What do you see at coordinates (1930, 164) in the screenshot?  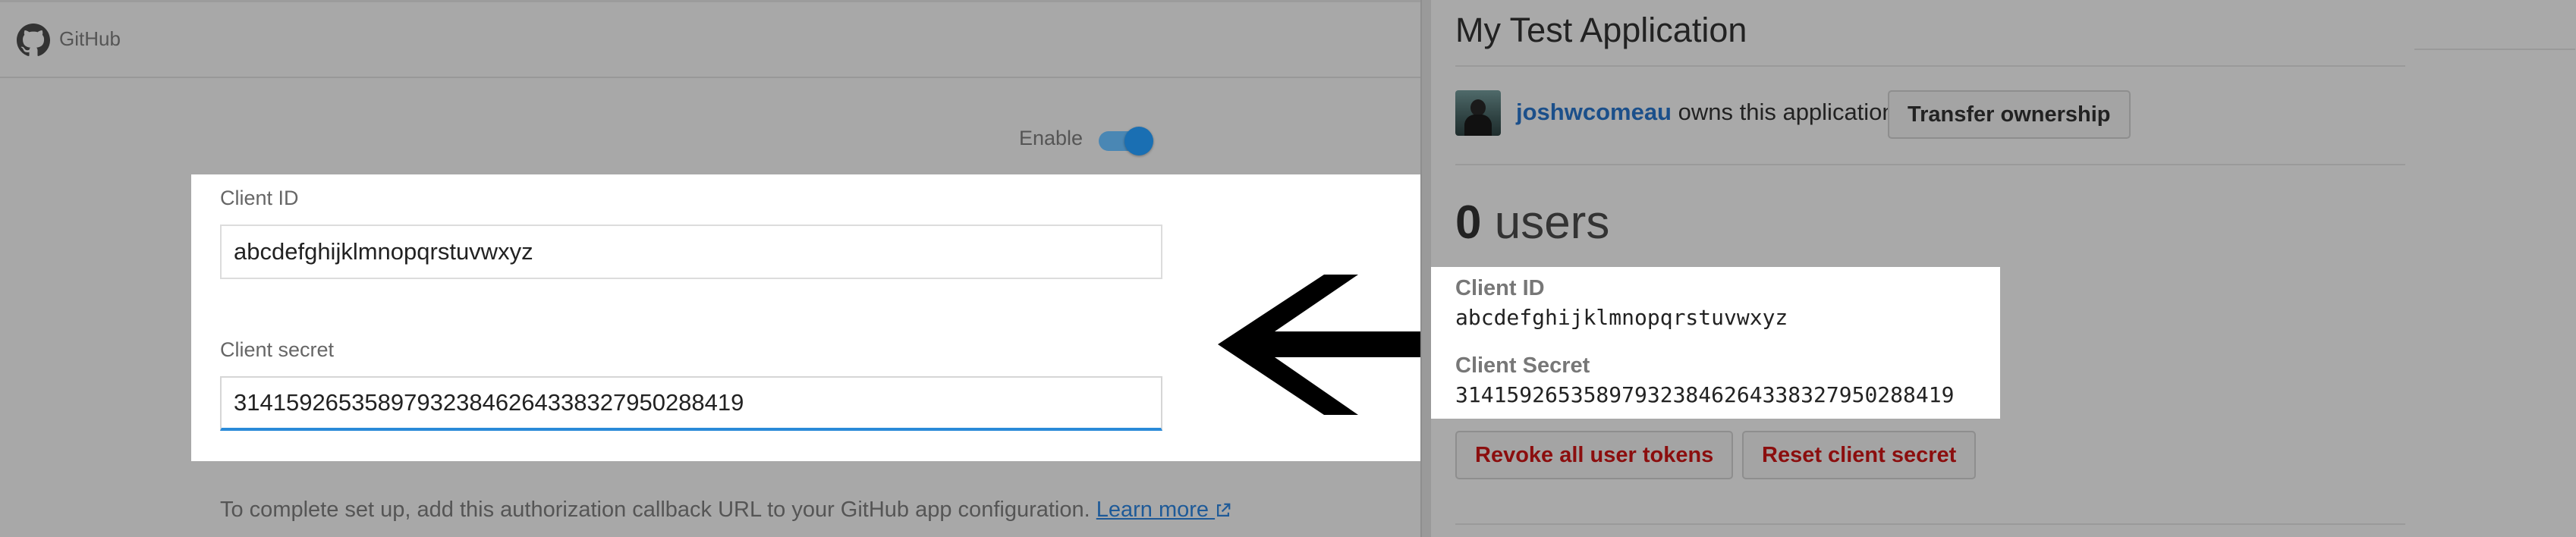 I see `owner-divider` at bounding box center [1930, 164].